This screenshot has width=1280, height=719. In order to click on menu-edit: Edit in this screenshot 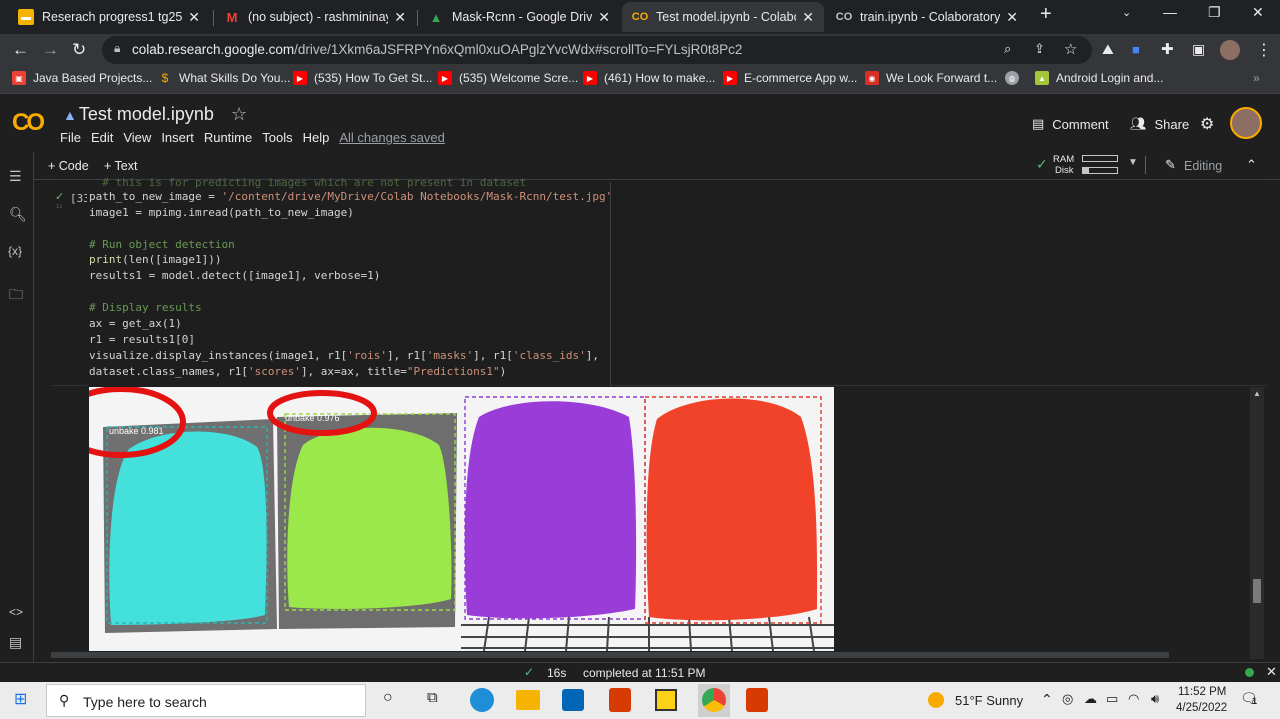, I will do `click(102, 137)`.